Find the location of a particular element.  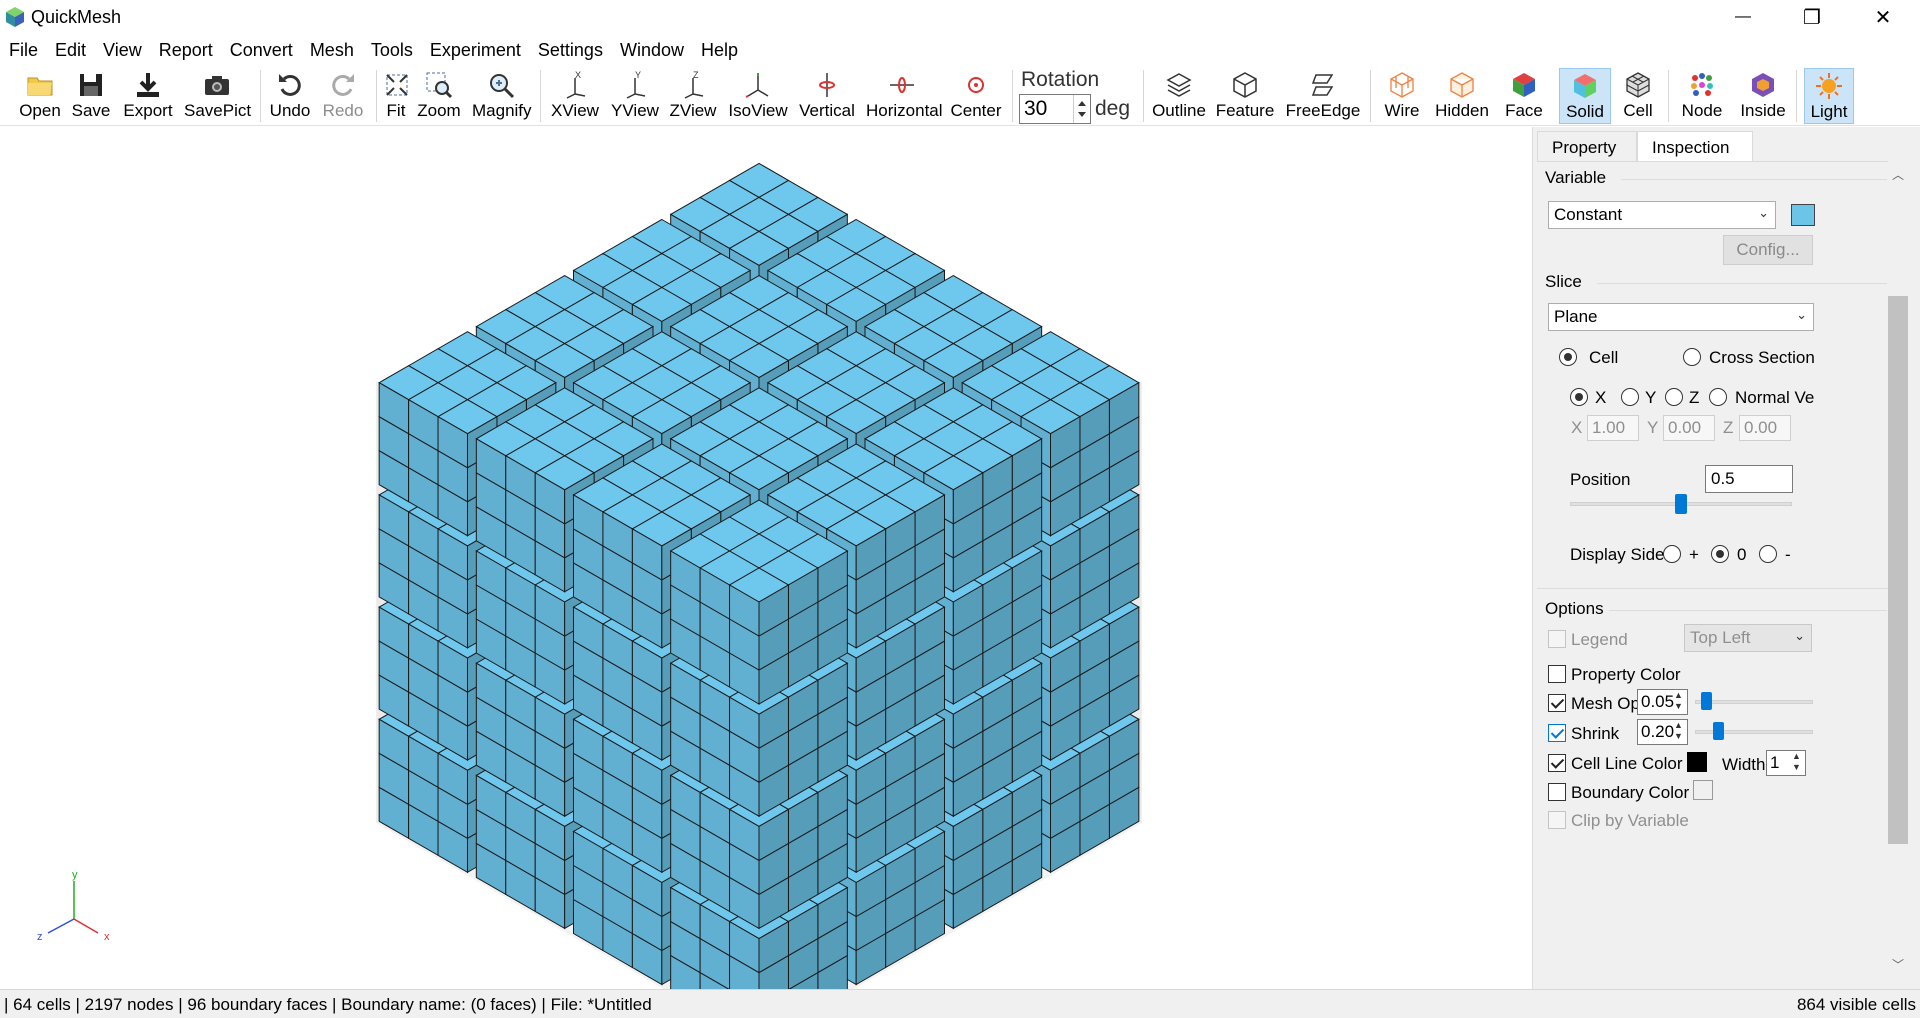

redo-button: Redo is located at coordinates (343, 96).